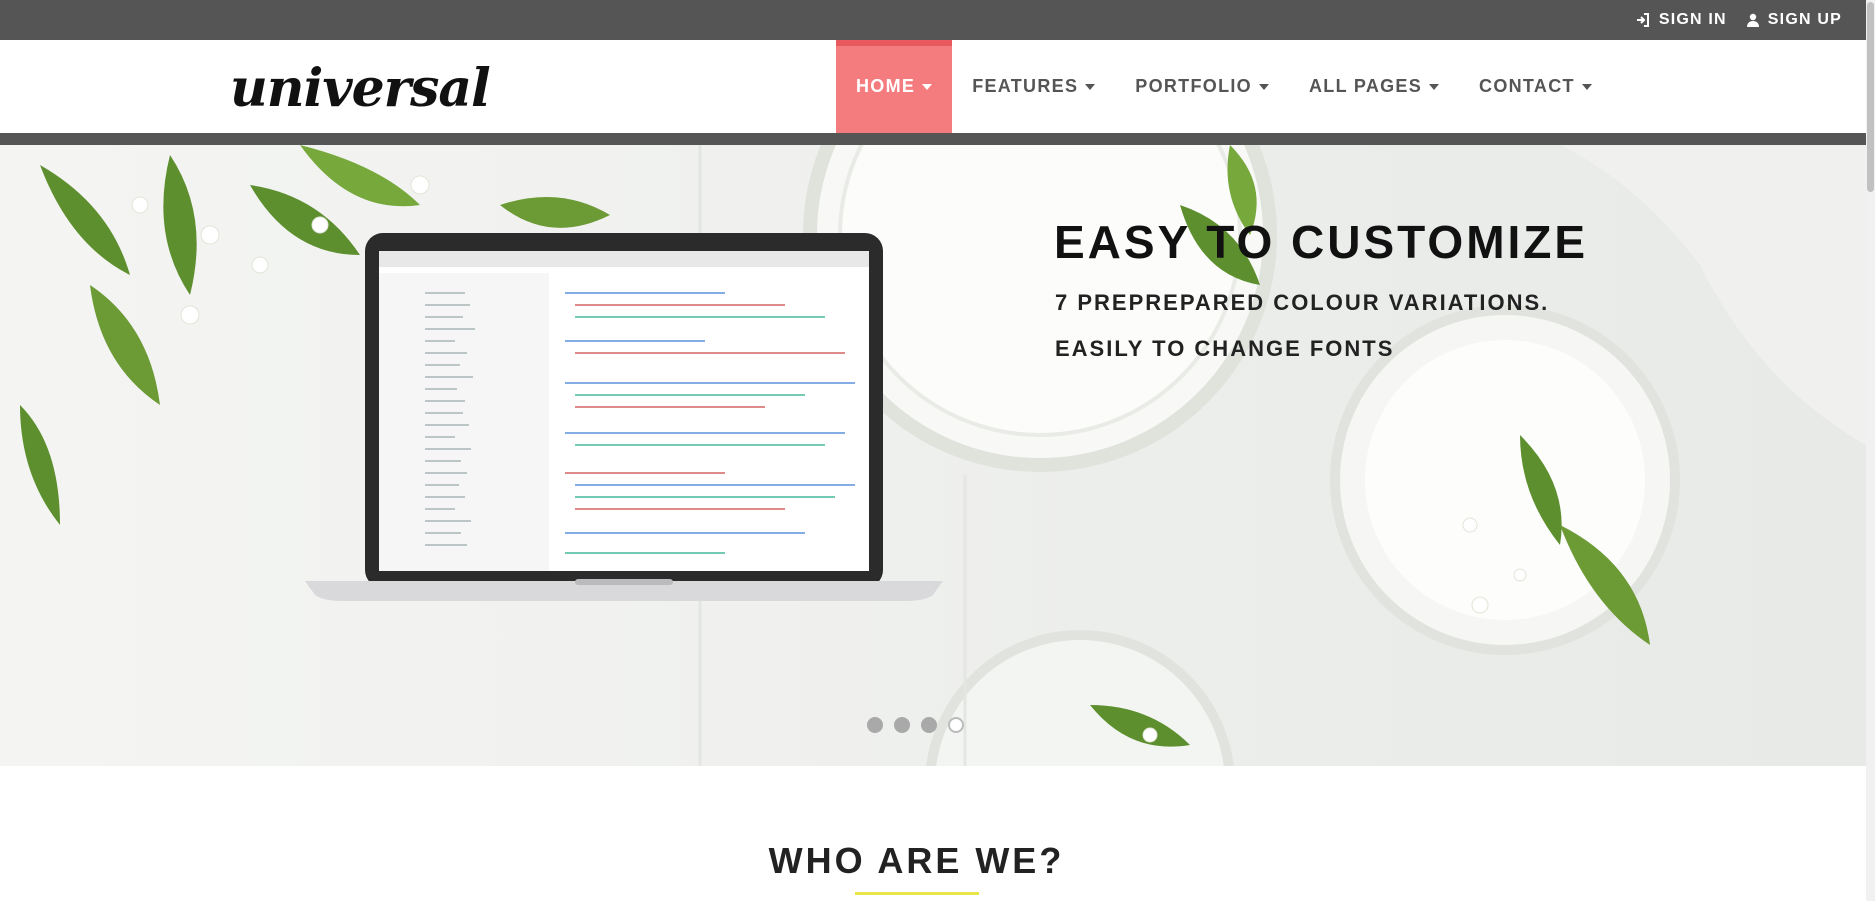 This screenshot has width=1875, height=901. Describe the element at coordinates (1527, 86) in the screenshot. I see `nav-item-label: CONTACT` at that location.